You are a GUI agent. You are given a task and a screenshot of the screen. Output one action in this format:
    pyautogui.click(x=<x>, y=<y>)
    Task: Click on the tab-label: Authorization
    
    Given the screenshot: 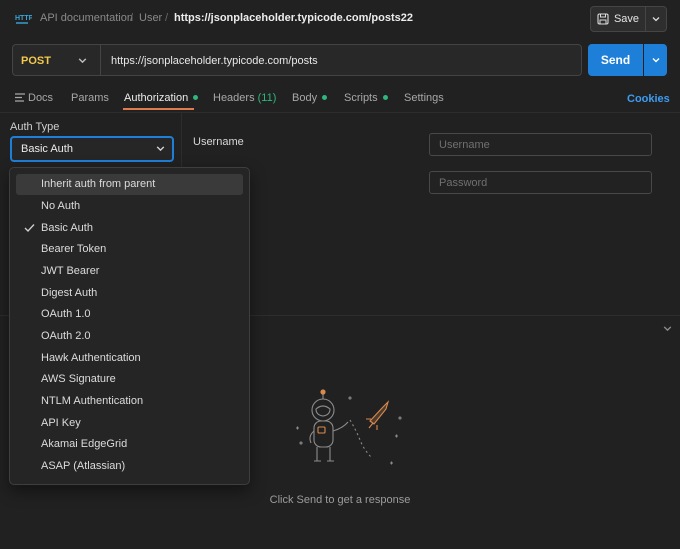 What is the action you would take?
    pyautogui.click(x=156, y=98)
    